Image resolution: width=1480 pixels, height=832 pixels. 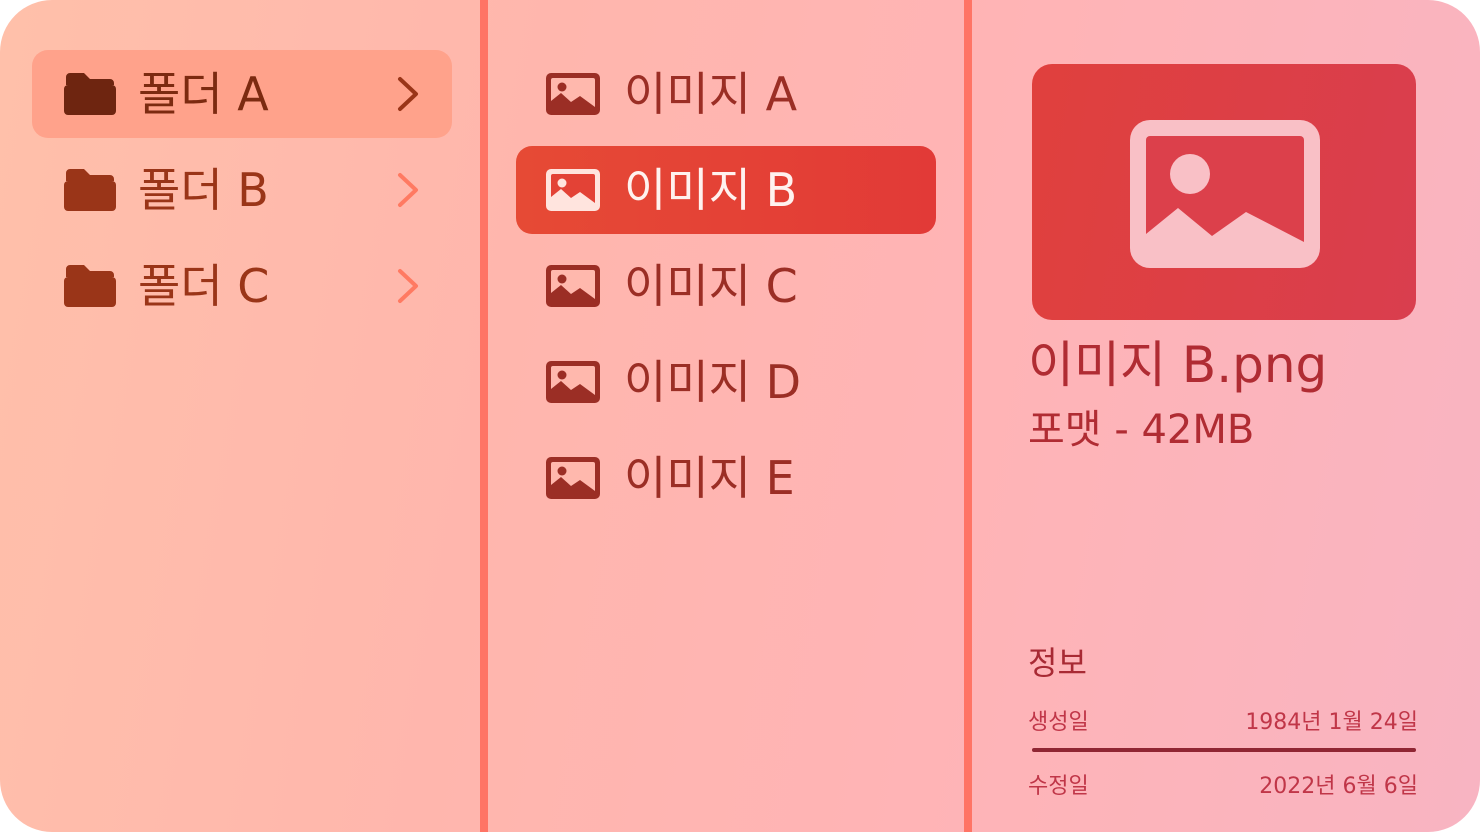 I want to click on folder-item-c: 폴더 C, so click(x=242, y=286).